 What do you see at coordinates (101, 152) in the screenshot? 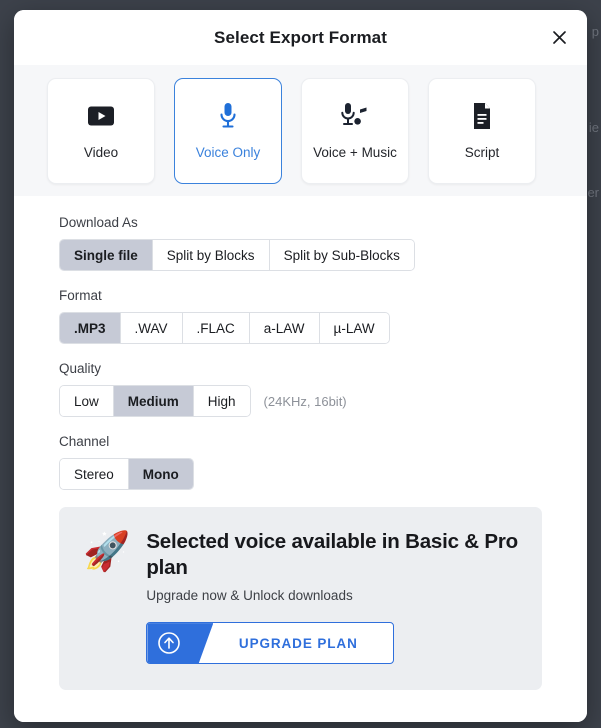
I see `format-card-label: Video` at bounding box center [101, 152].